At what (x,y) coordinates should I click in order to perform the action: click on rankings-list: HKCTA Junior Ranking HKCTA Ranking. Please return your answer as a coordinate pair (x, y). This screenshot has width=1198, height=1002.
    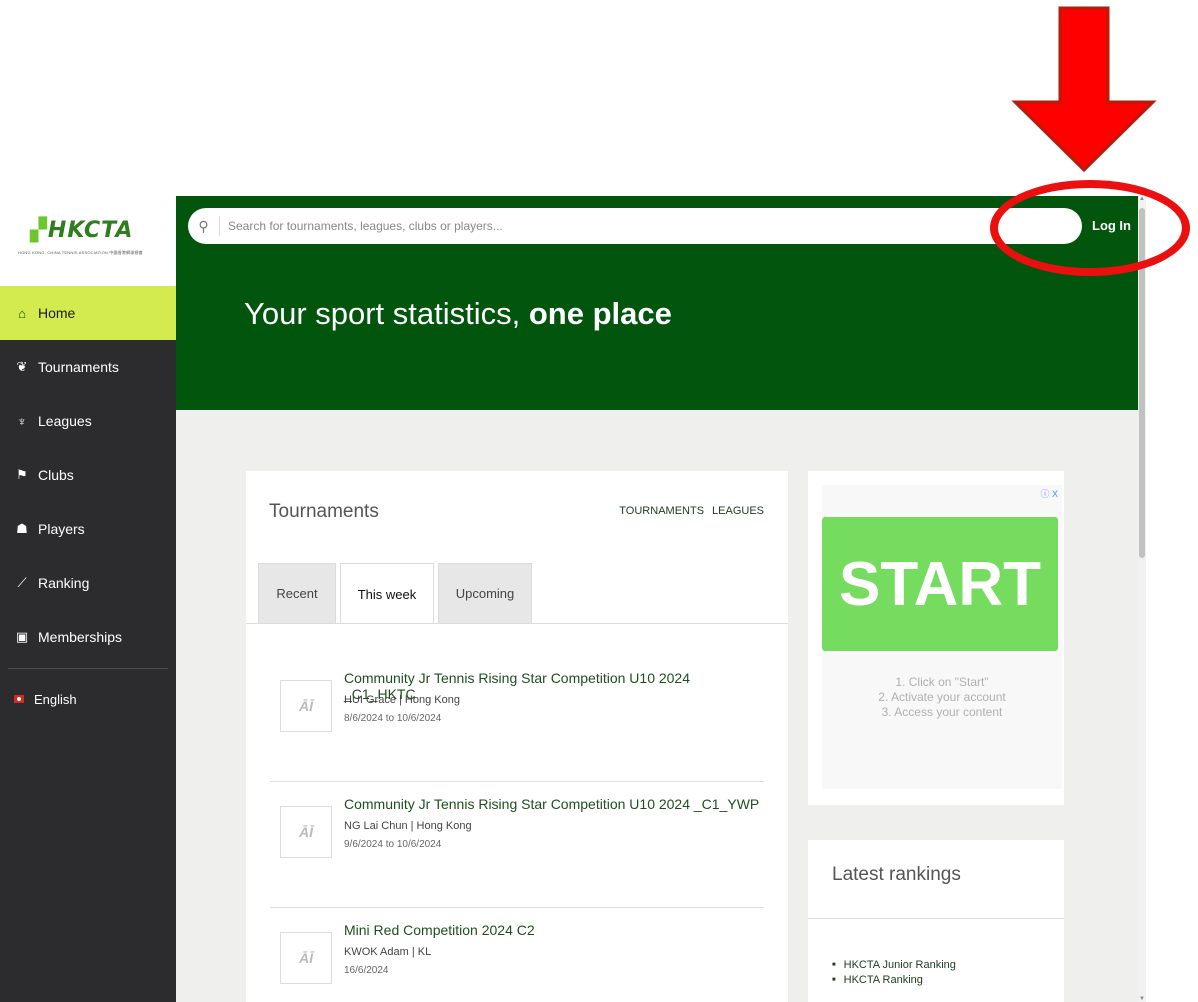
    Looking at the image, I should click on (894, 974).